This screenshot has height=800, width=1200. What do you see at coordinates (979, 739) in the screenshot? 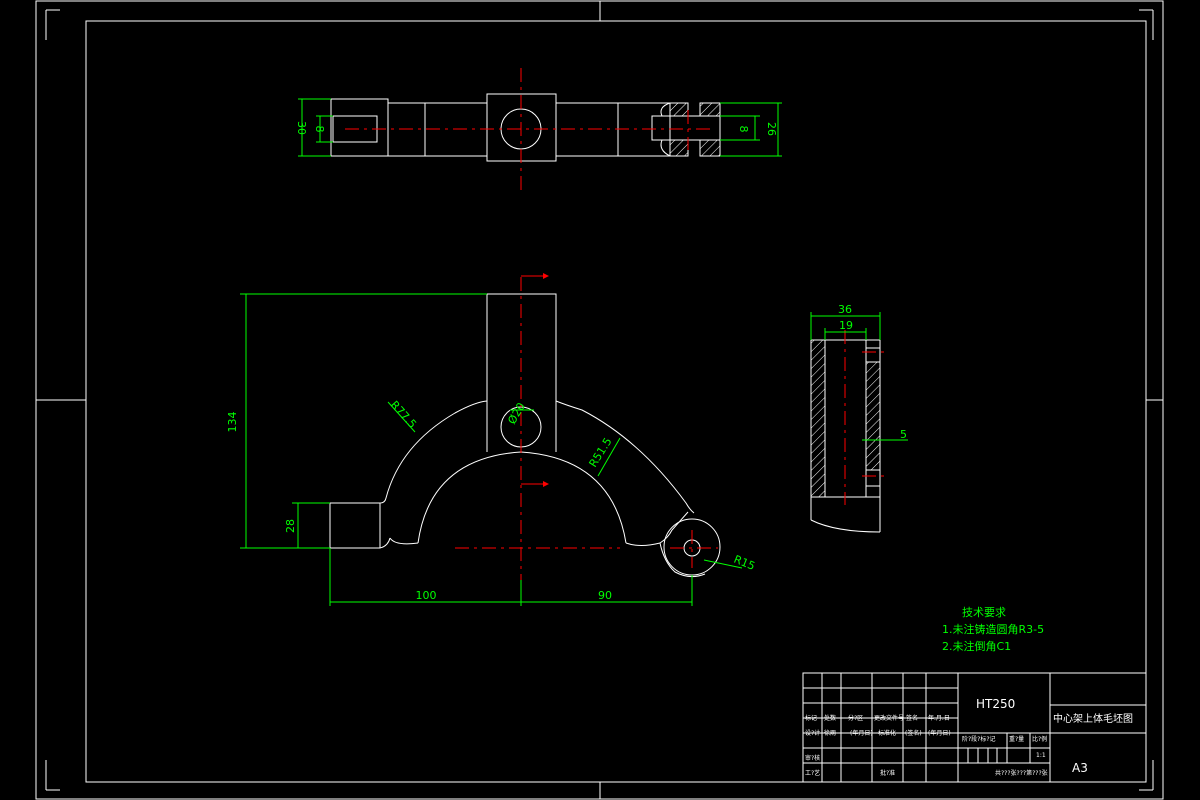
I see `stage-label: 阶?段?标?记` at bounding box center [979, 739].